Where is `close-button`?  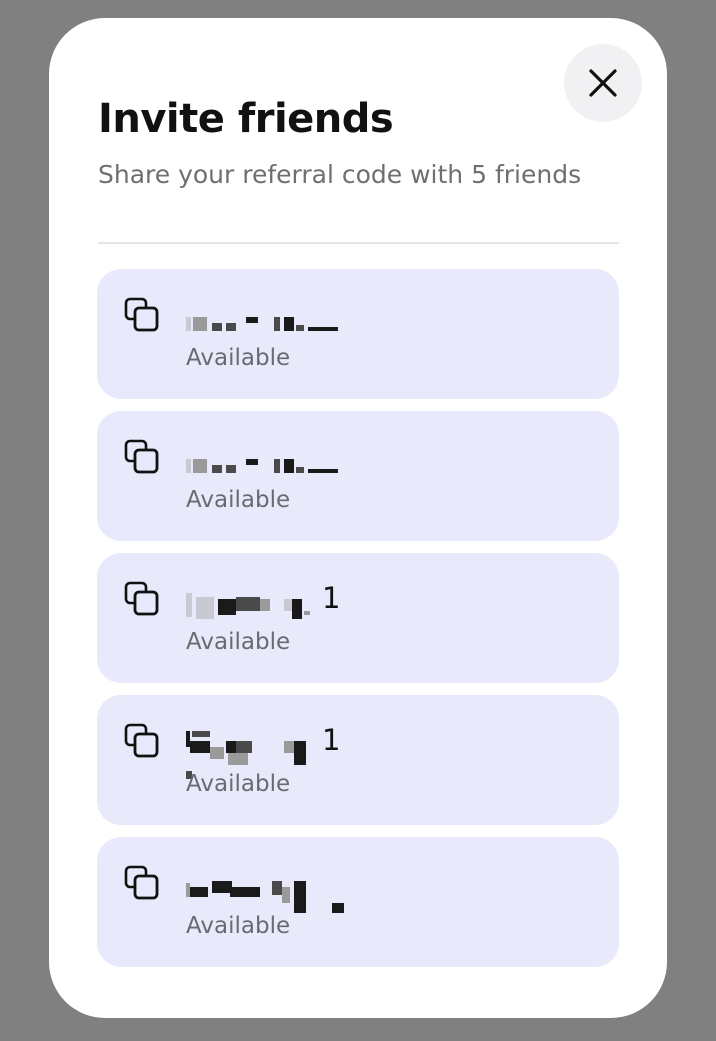
close-button is located at coordinates (603, 83).